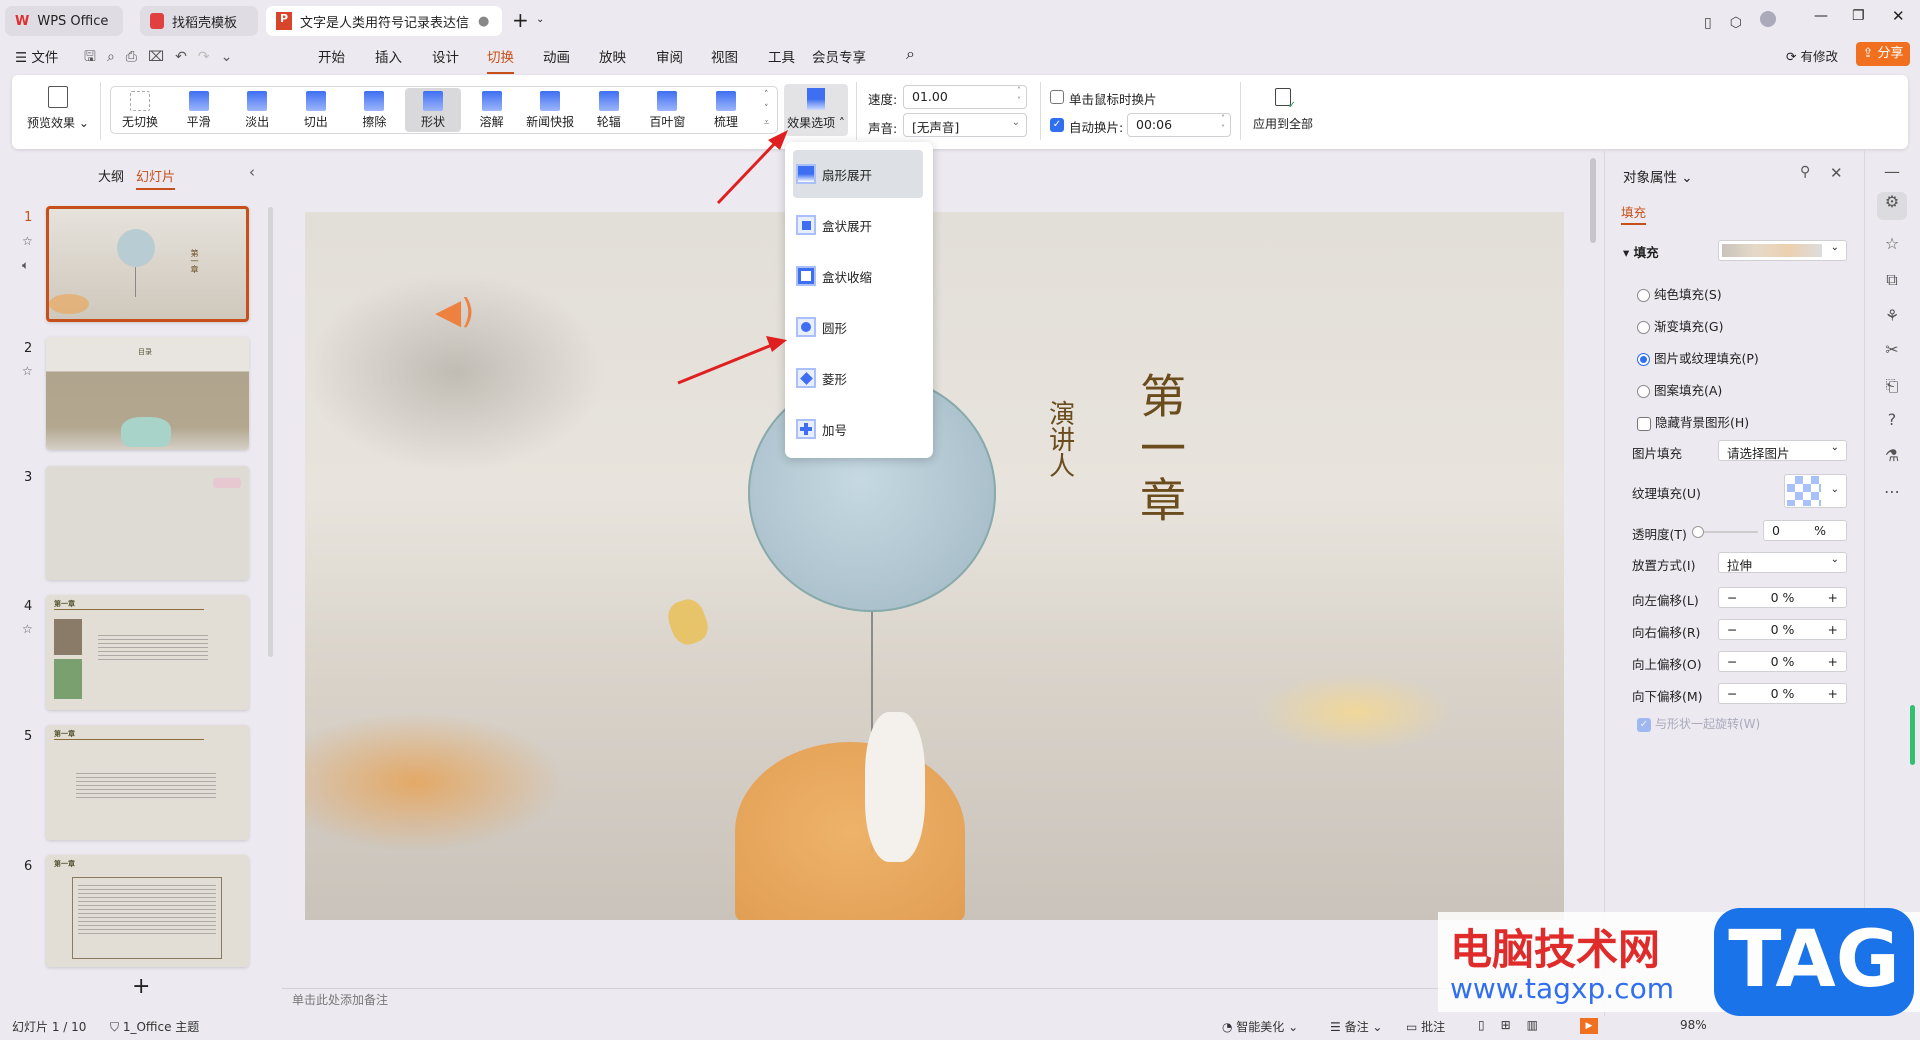 The width and height of the screenshot is (1920, 1040). What do you see at coordinates (1356, 1026) in the screenshot?
I see `notes-button: ☰ 备注 ⌄` at bounding box center [1356, 1026].